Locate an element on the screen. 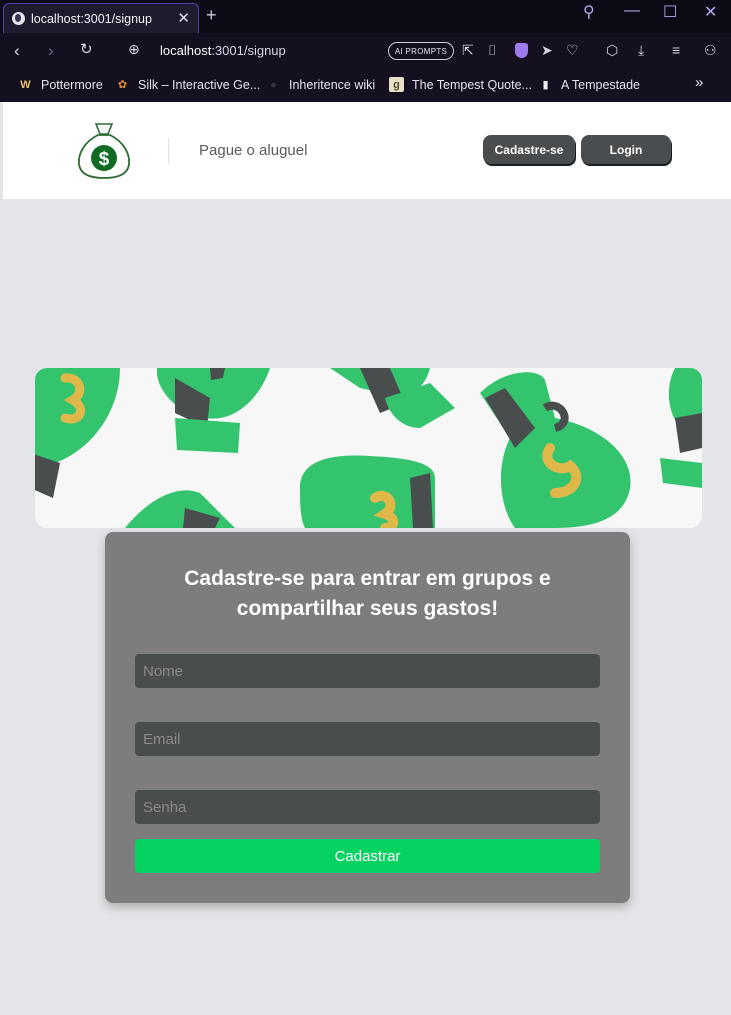  address-bar: localhost:3001/signup is located at coordinates (223, 50).